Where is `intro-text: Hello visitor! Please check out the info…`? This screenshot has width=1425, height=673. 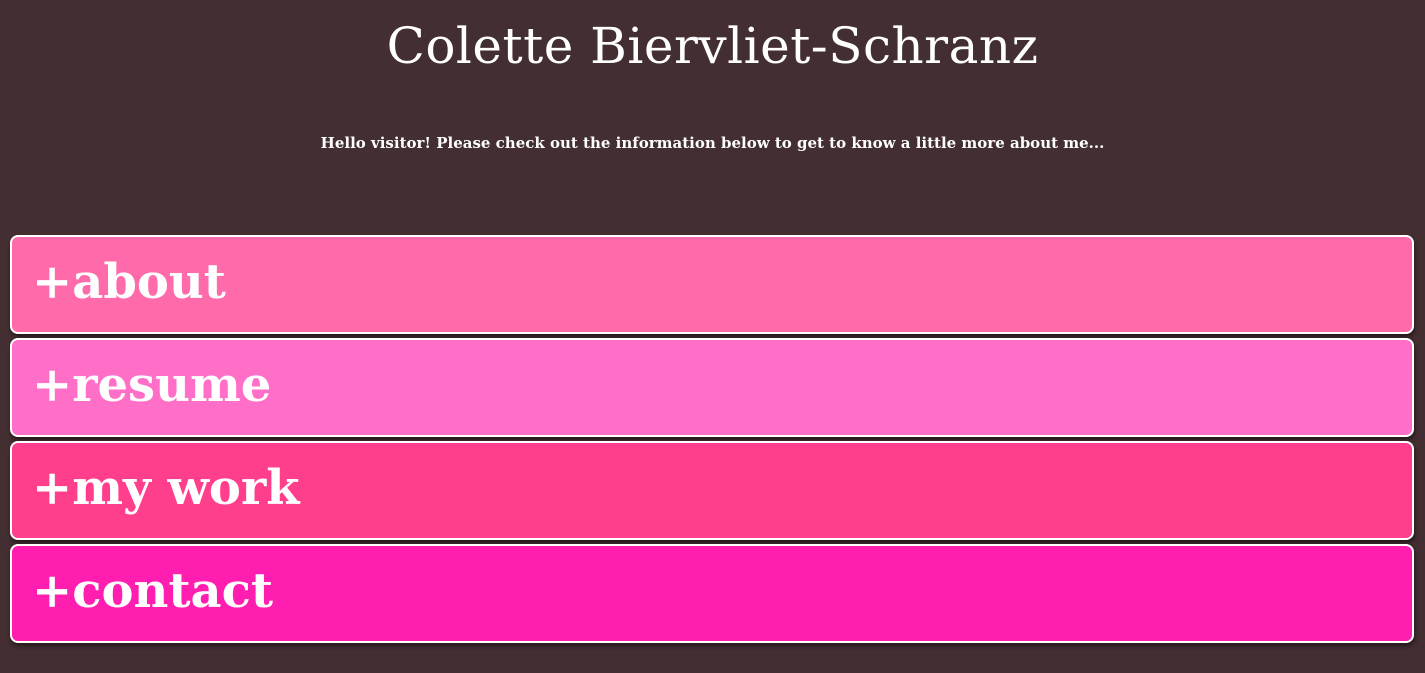 intro-text: Hello visitor! Please check out the info… is located at coordinates (712, 143).